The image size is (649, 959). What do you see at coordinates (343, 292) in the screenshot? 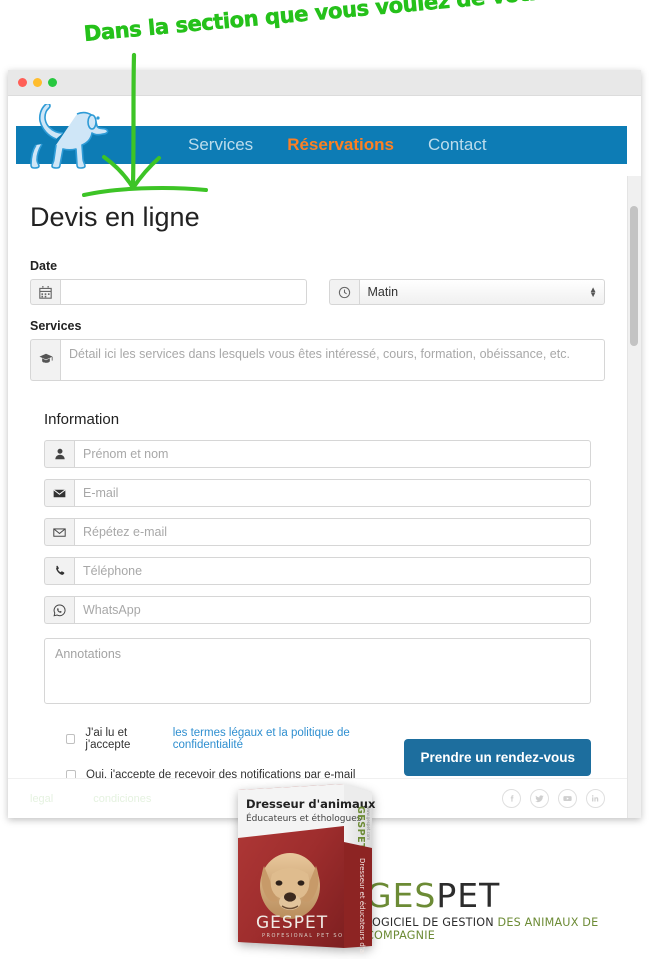
I see `clock-icon` at bounding box center [343, 292].